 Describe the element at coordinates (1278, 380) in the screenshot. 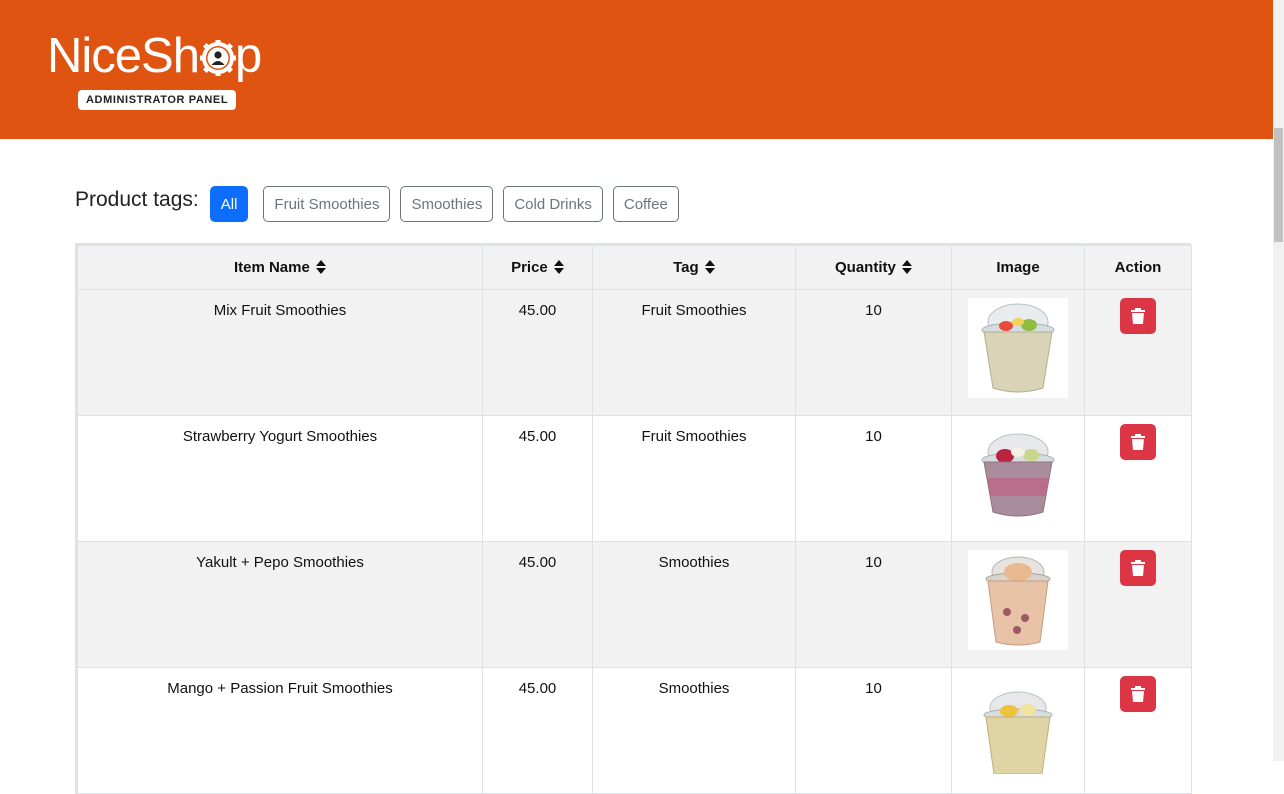

I see `page-scrollbar` at that location.